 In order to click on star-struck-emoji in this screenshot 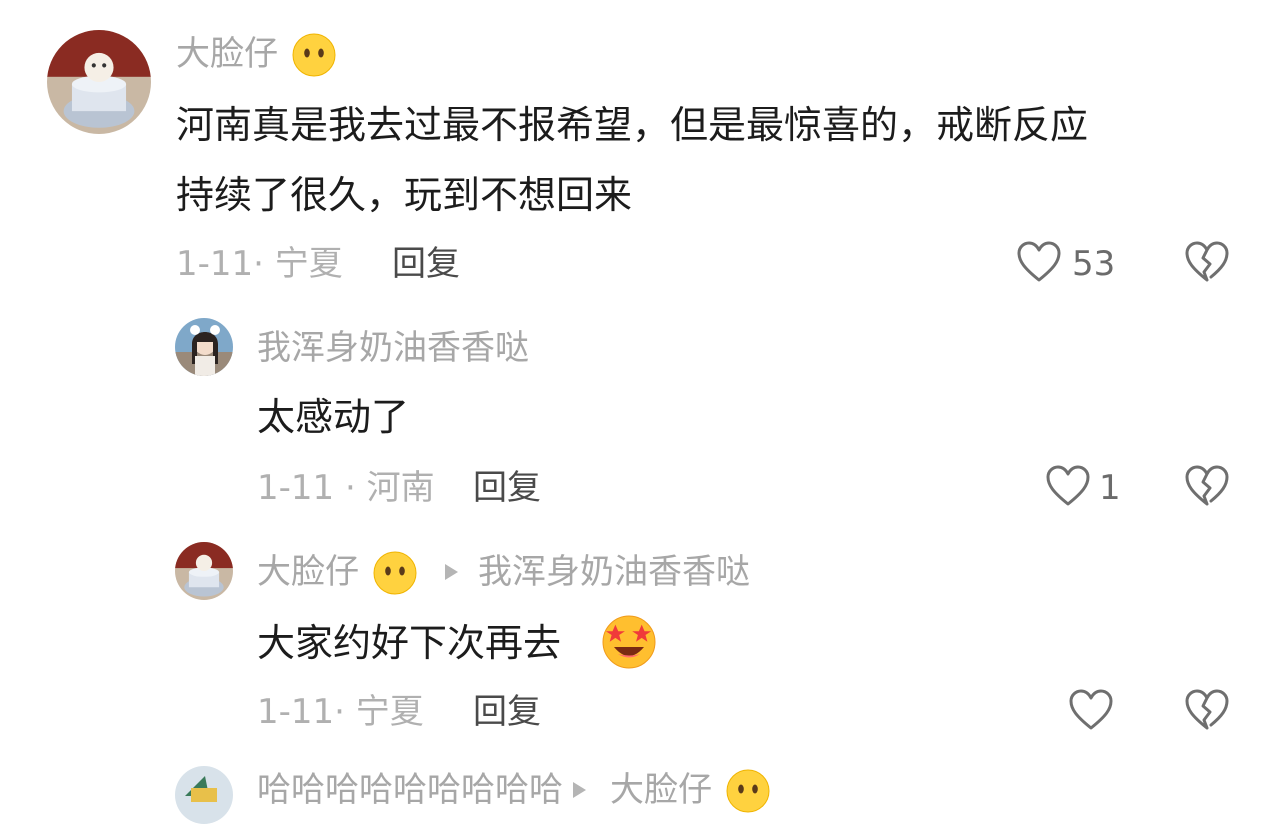, I will do `click(629, 641)`.